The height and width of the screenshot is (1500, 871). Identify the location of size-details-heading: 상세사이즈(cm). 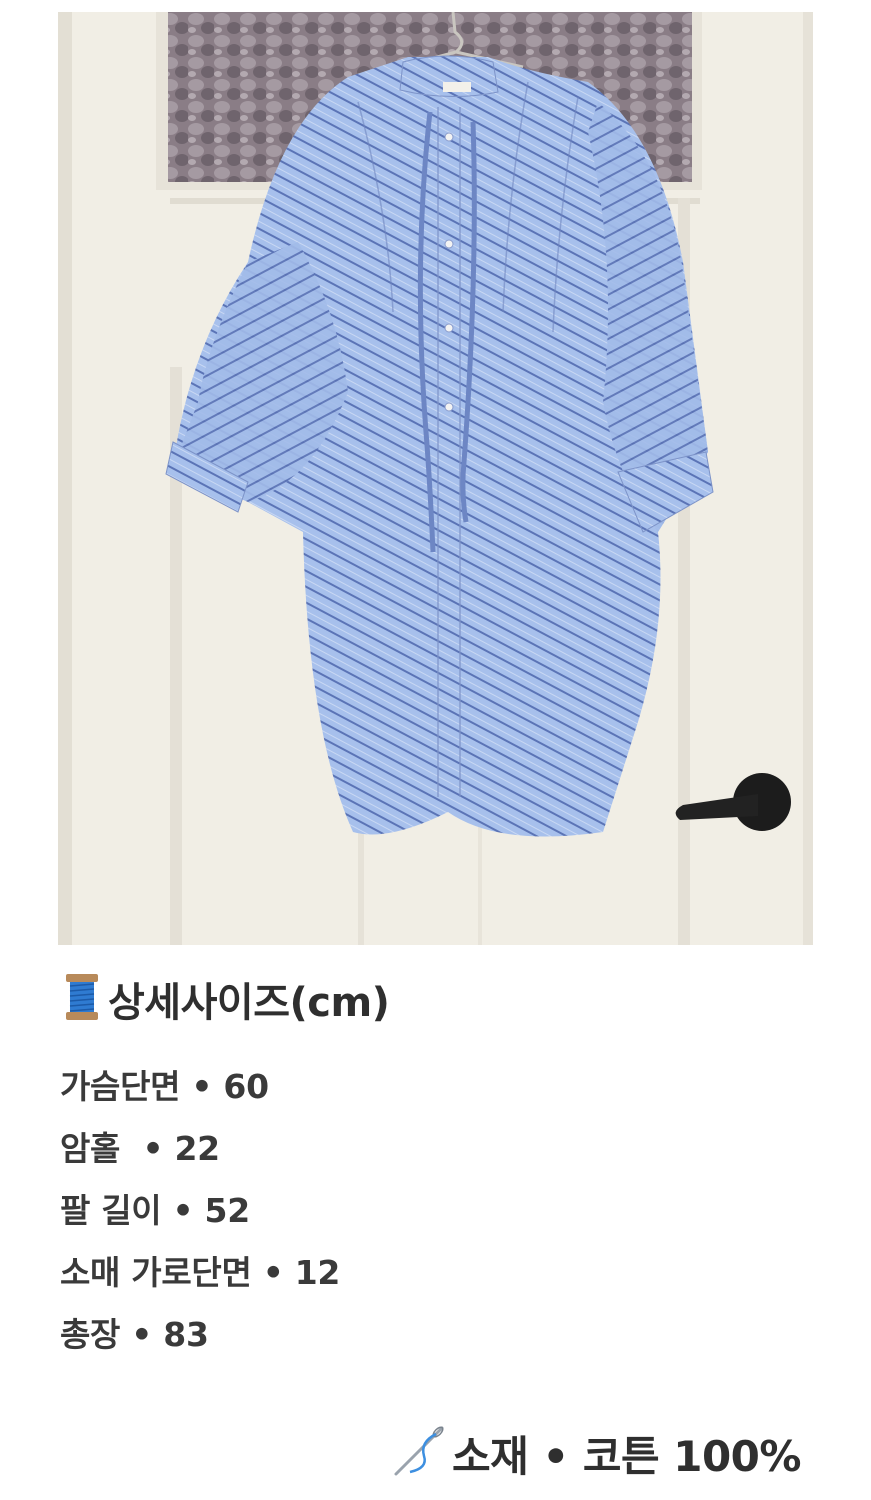
(226, 999).